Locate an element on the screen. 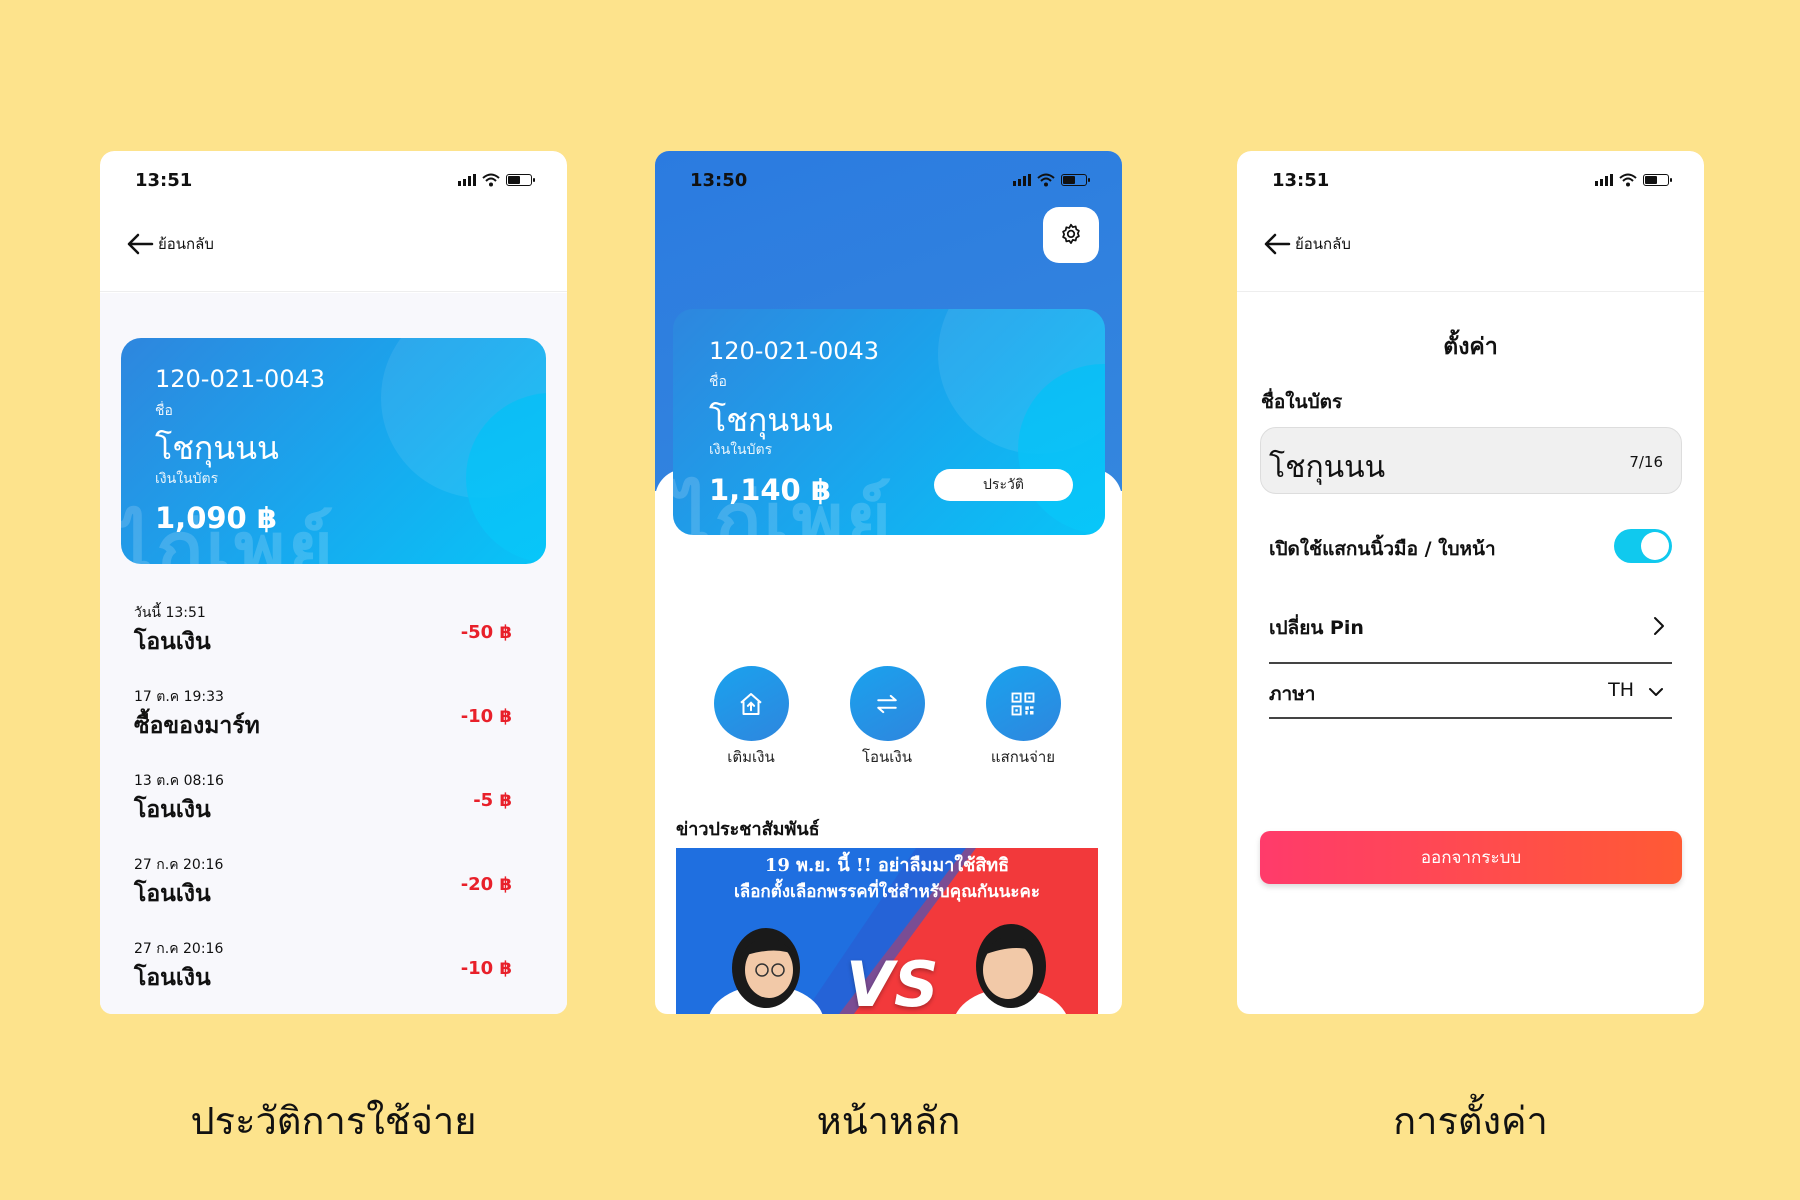  biometric-toggle is located at coordinates (1643, 546).